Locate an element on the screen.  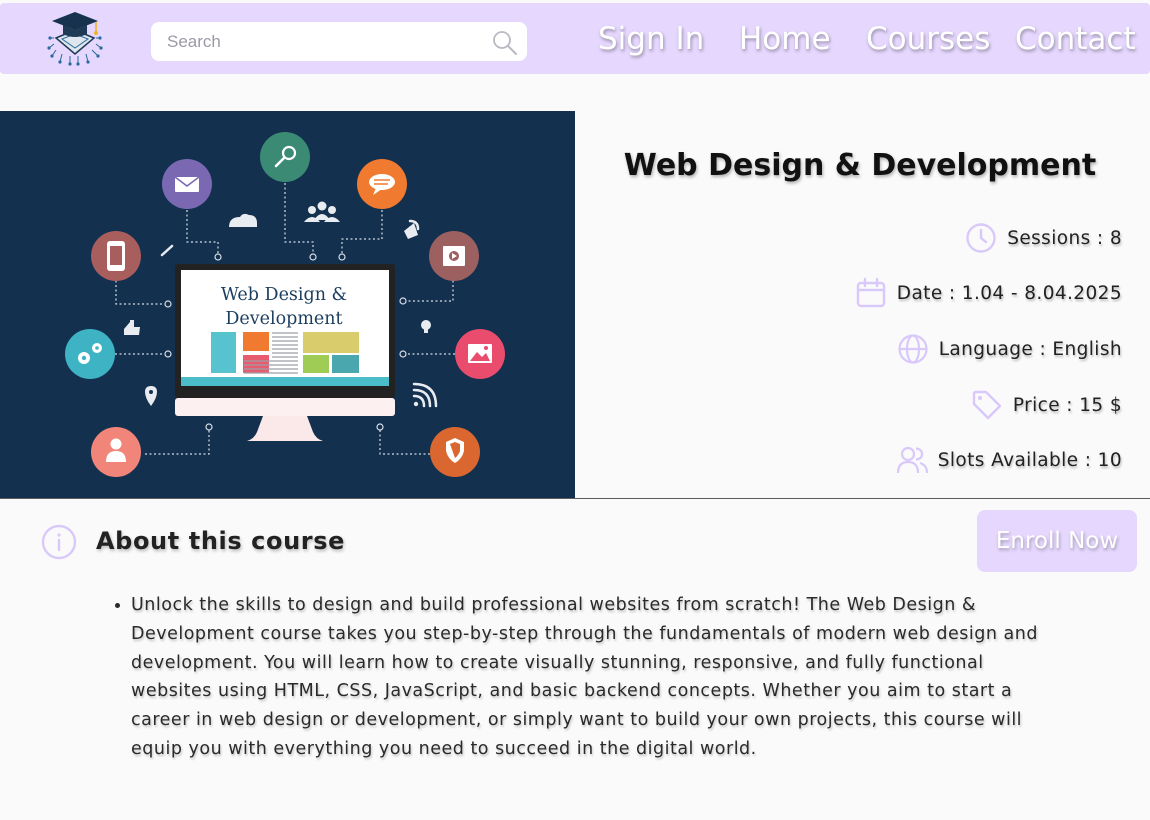
info-price: Price : 15 $ is located at coordinates (1046, 405).